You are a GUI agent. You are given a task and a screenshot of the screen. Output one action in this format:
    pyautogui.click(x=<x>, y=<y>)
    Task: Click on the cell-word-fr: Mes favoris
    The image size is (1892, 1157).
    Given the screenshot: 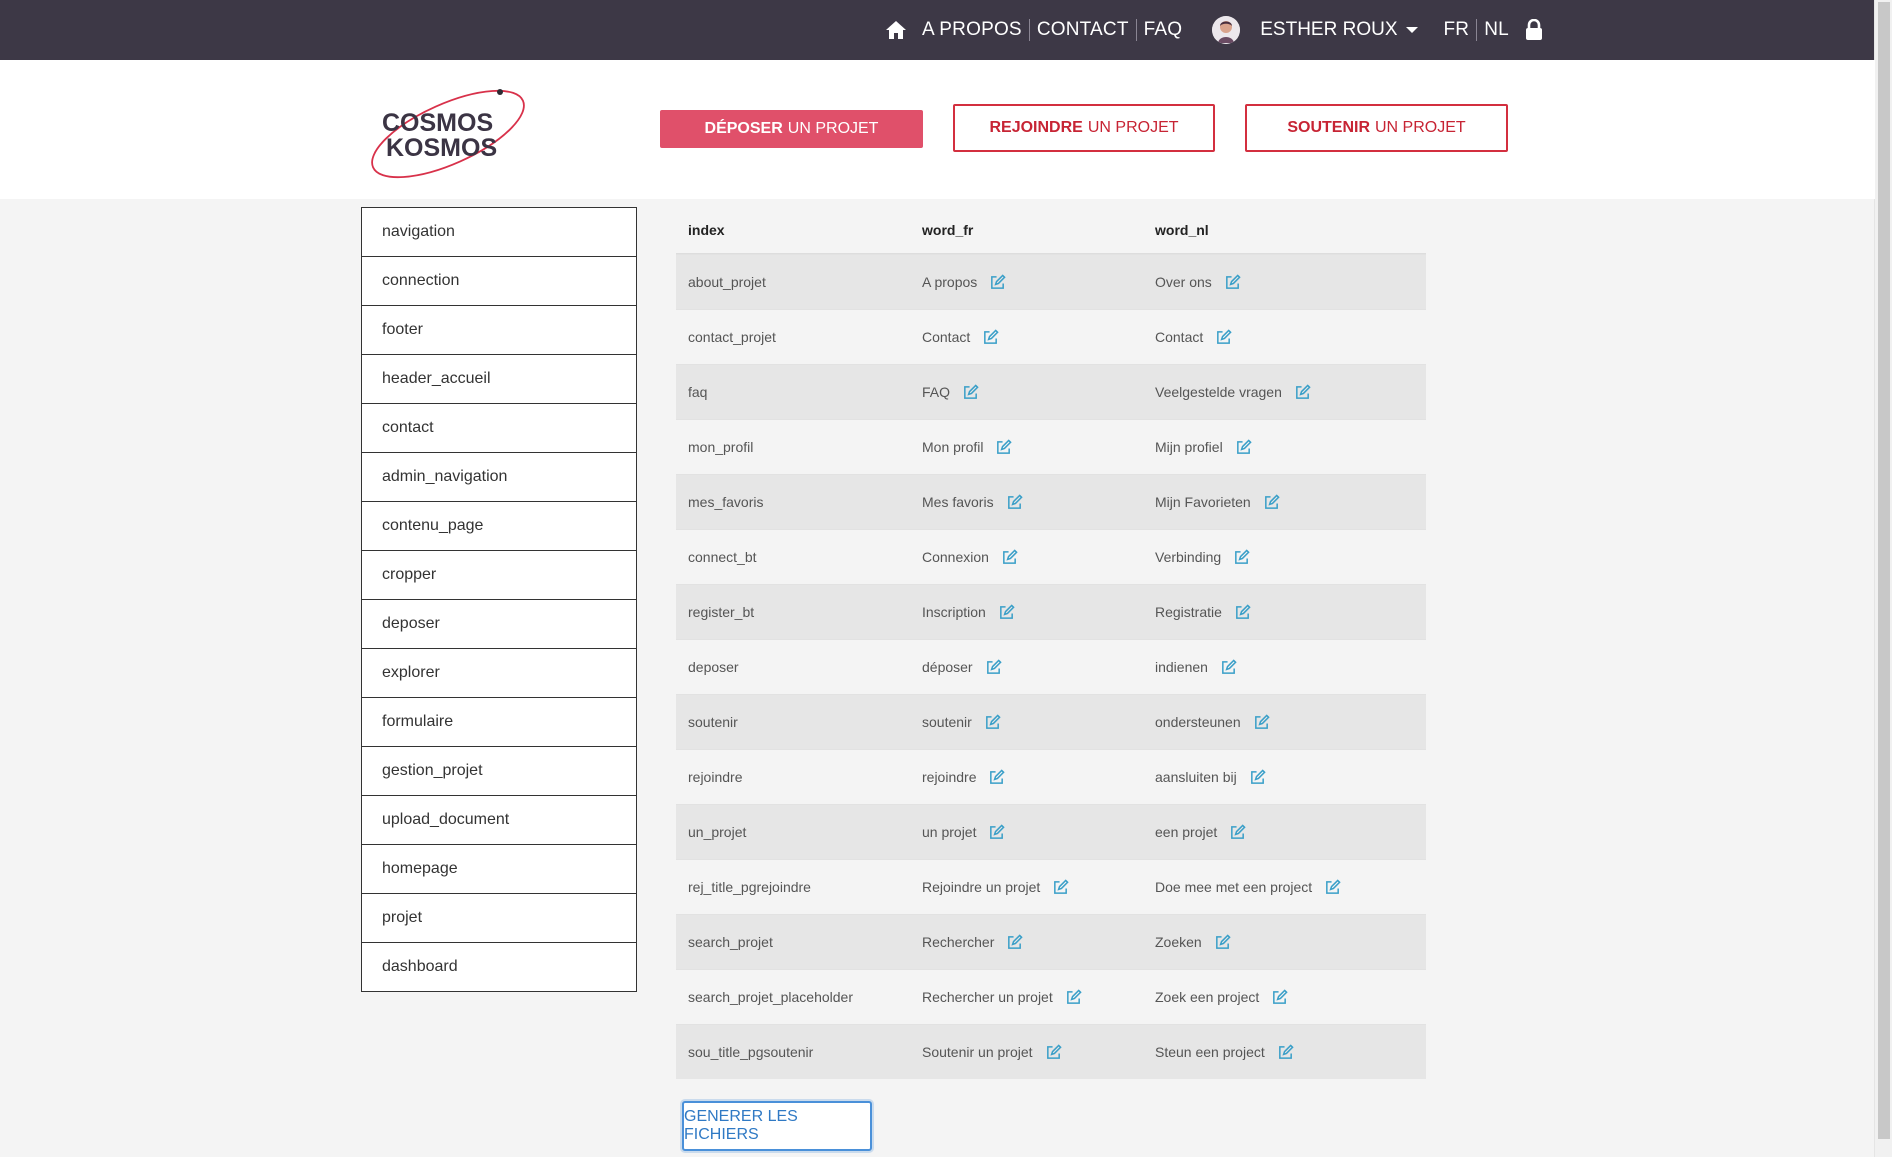 What is the action you would take?
    pyautogui.click(x=1038, y=502)
    